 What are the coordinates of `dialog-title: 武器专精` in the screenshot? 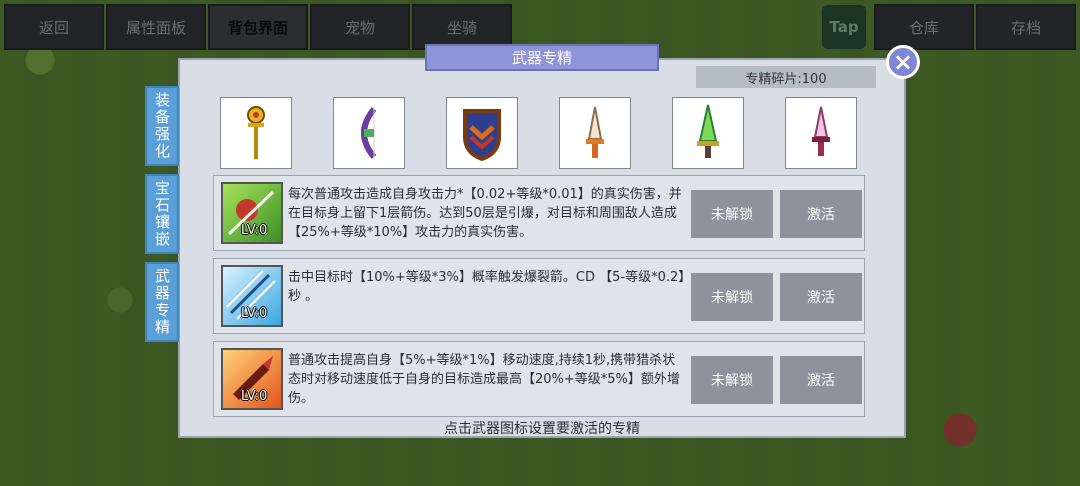 It's located at (542, 57).